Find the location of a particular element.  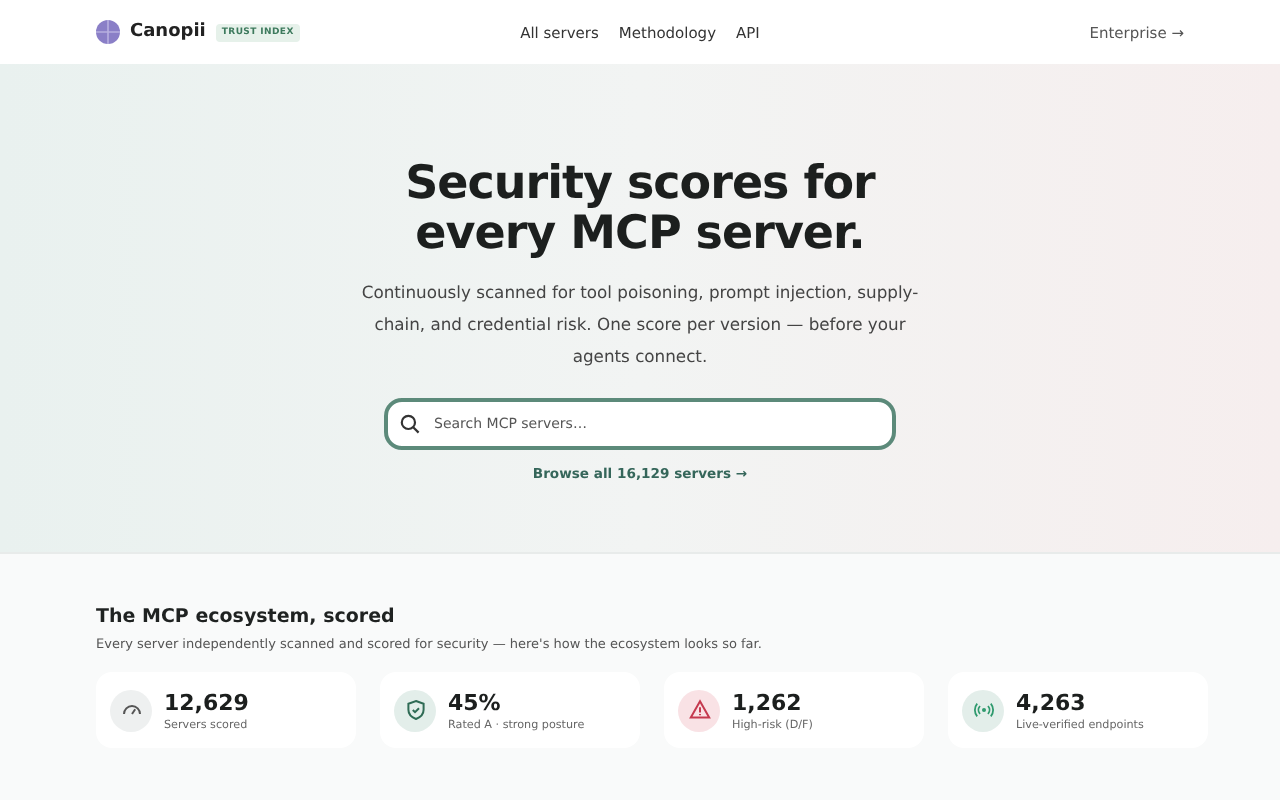

warning-icon is located at coordinates (699, 710).